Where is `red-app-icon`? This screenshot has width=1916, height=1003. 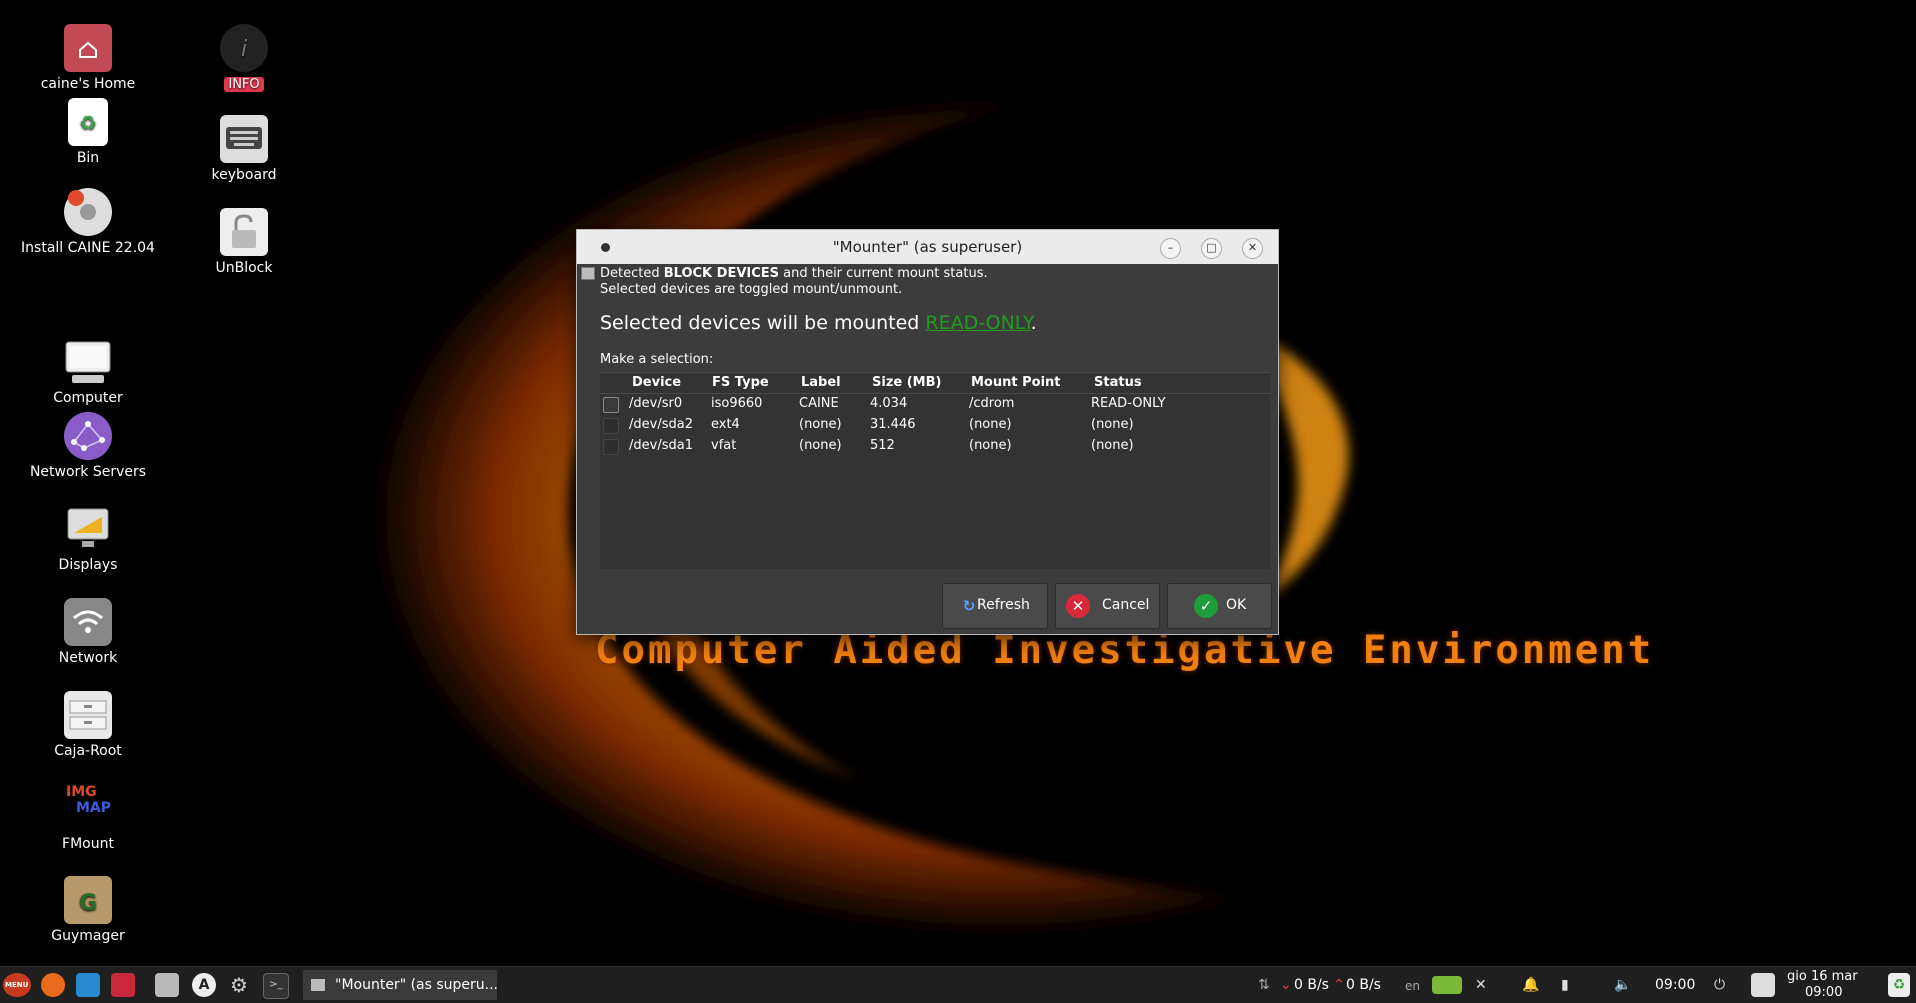
red-app-icon is located at coordinates (123, 985).